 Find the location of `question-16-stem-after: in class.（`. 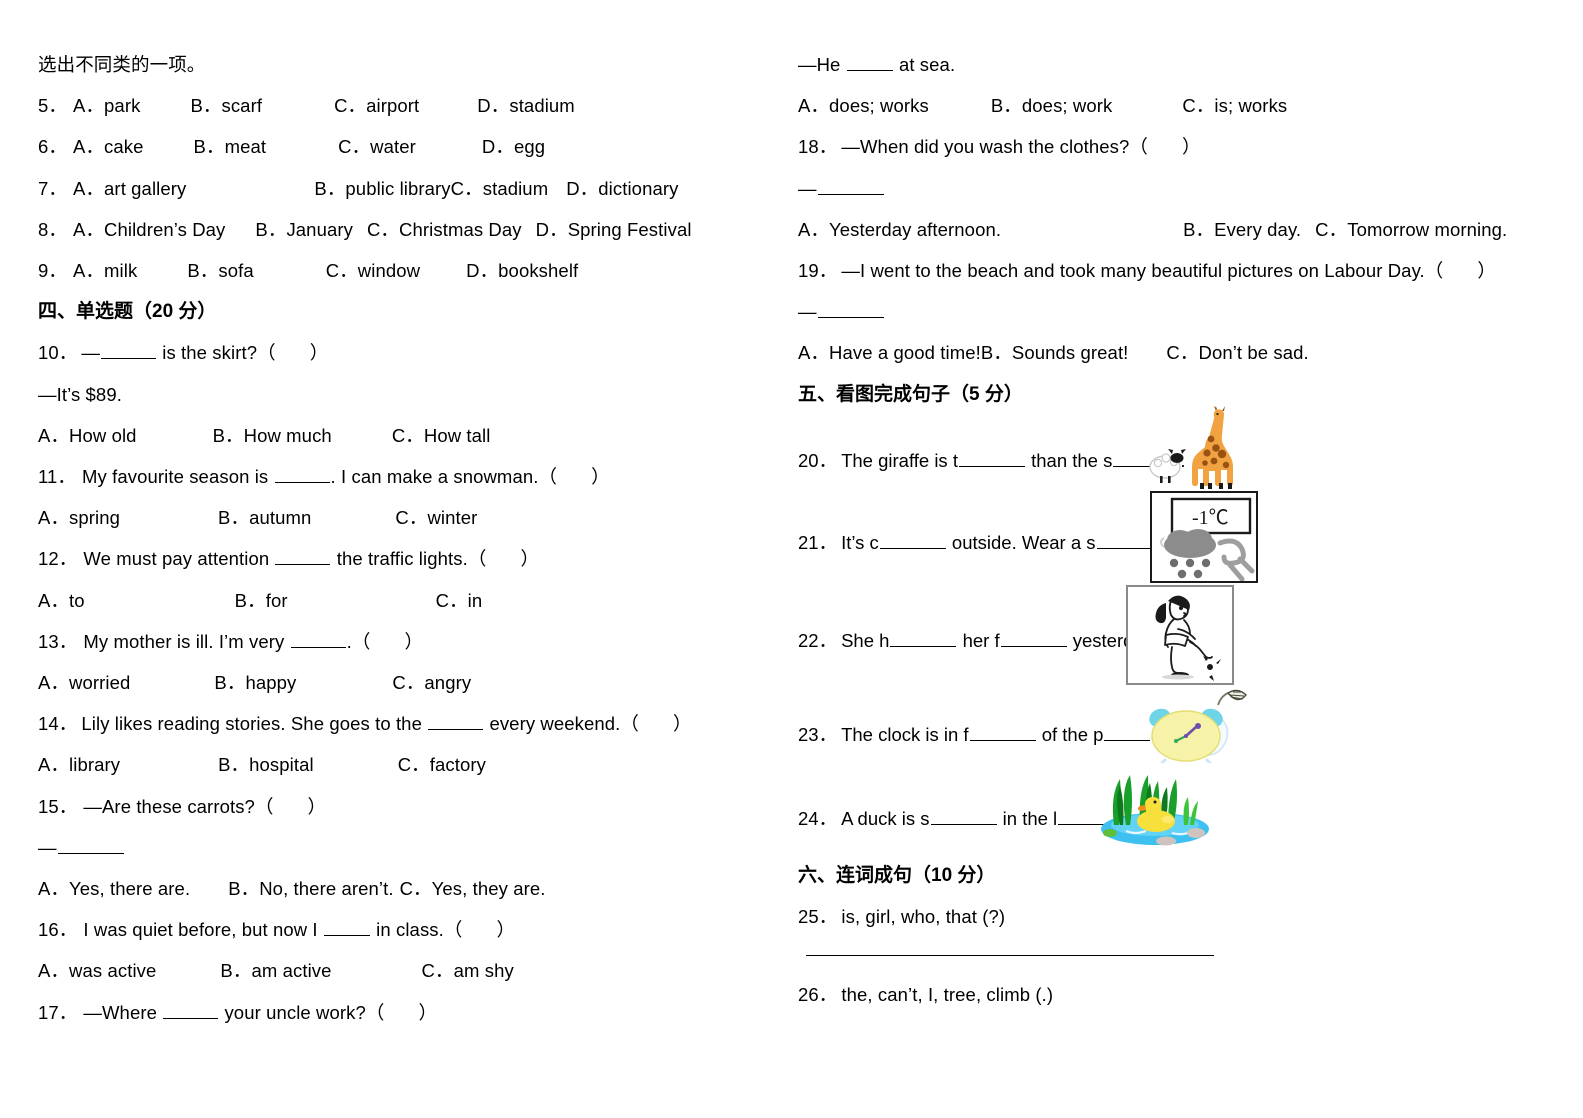

question-16-stem-after: in class.（ is located at coordinates (416, 930).